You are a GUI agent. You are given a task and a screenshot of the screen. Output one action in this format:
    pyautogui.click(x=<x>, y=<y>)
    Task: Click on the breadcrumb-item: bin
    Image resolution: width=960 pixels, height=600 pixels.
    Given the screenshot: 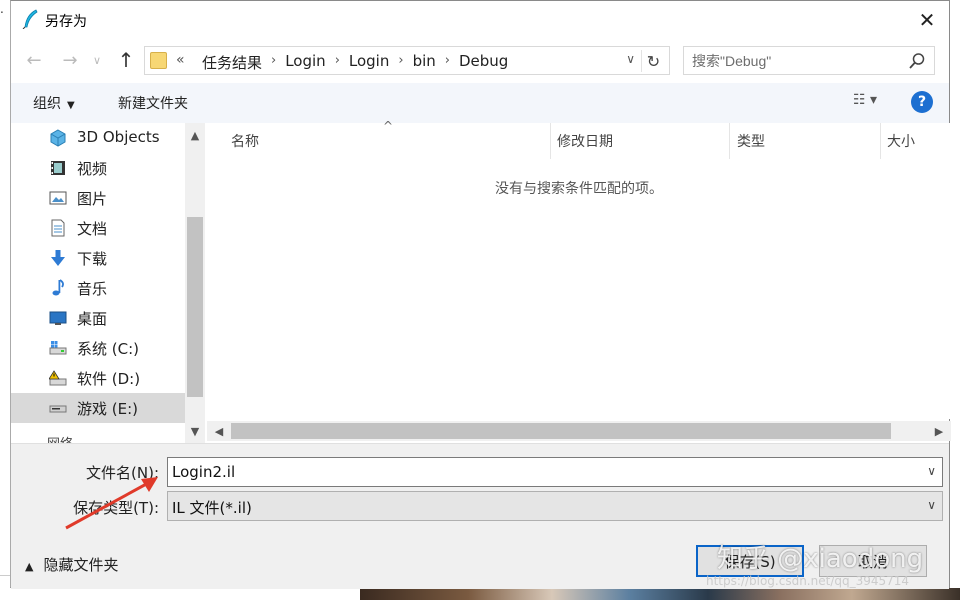 What is the action you would take?
    pyautogui.click(x=424, y=62)
    